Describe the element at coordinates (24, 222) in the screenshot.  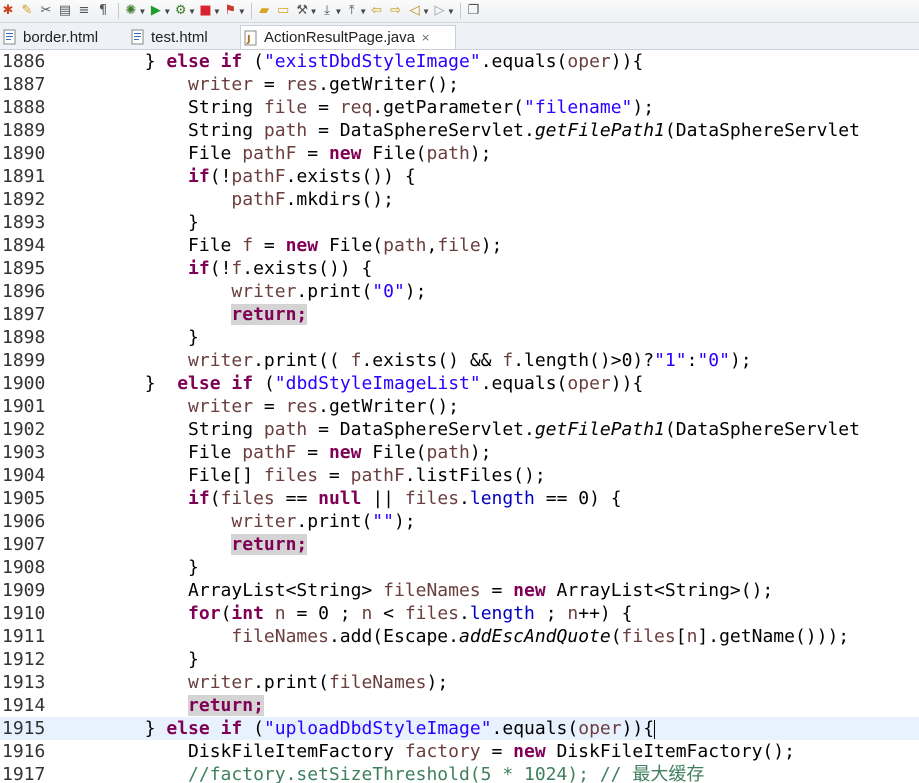
I see `line-number: 1893` at that location.